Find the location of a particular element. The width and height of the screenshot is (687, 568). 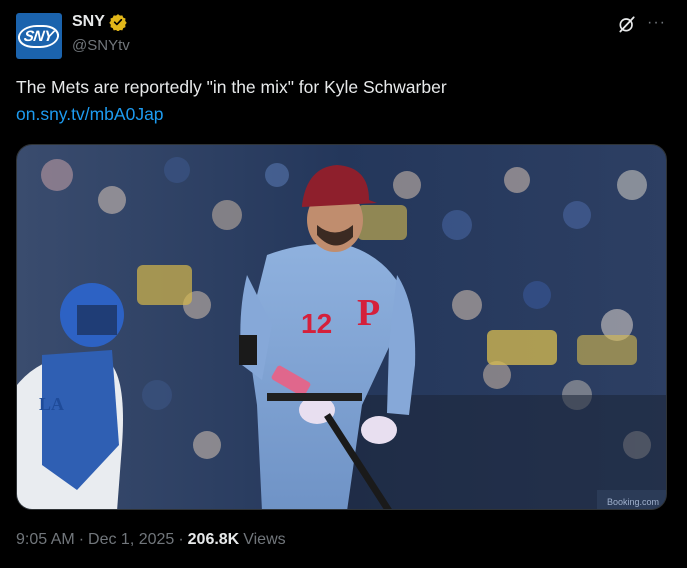

tweet-link: on.sny.tv/mbA0Jap is located at coordinates (90, 114).